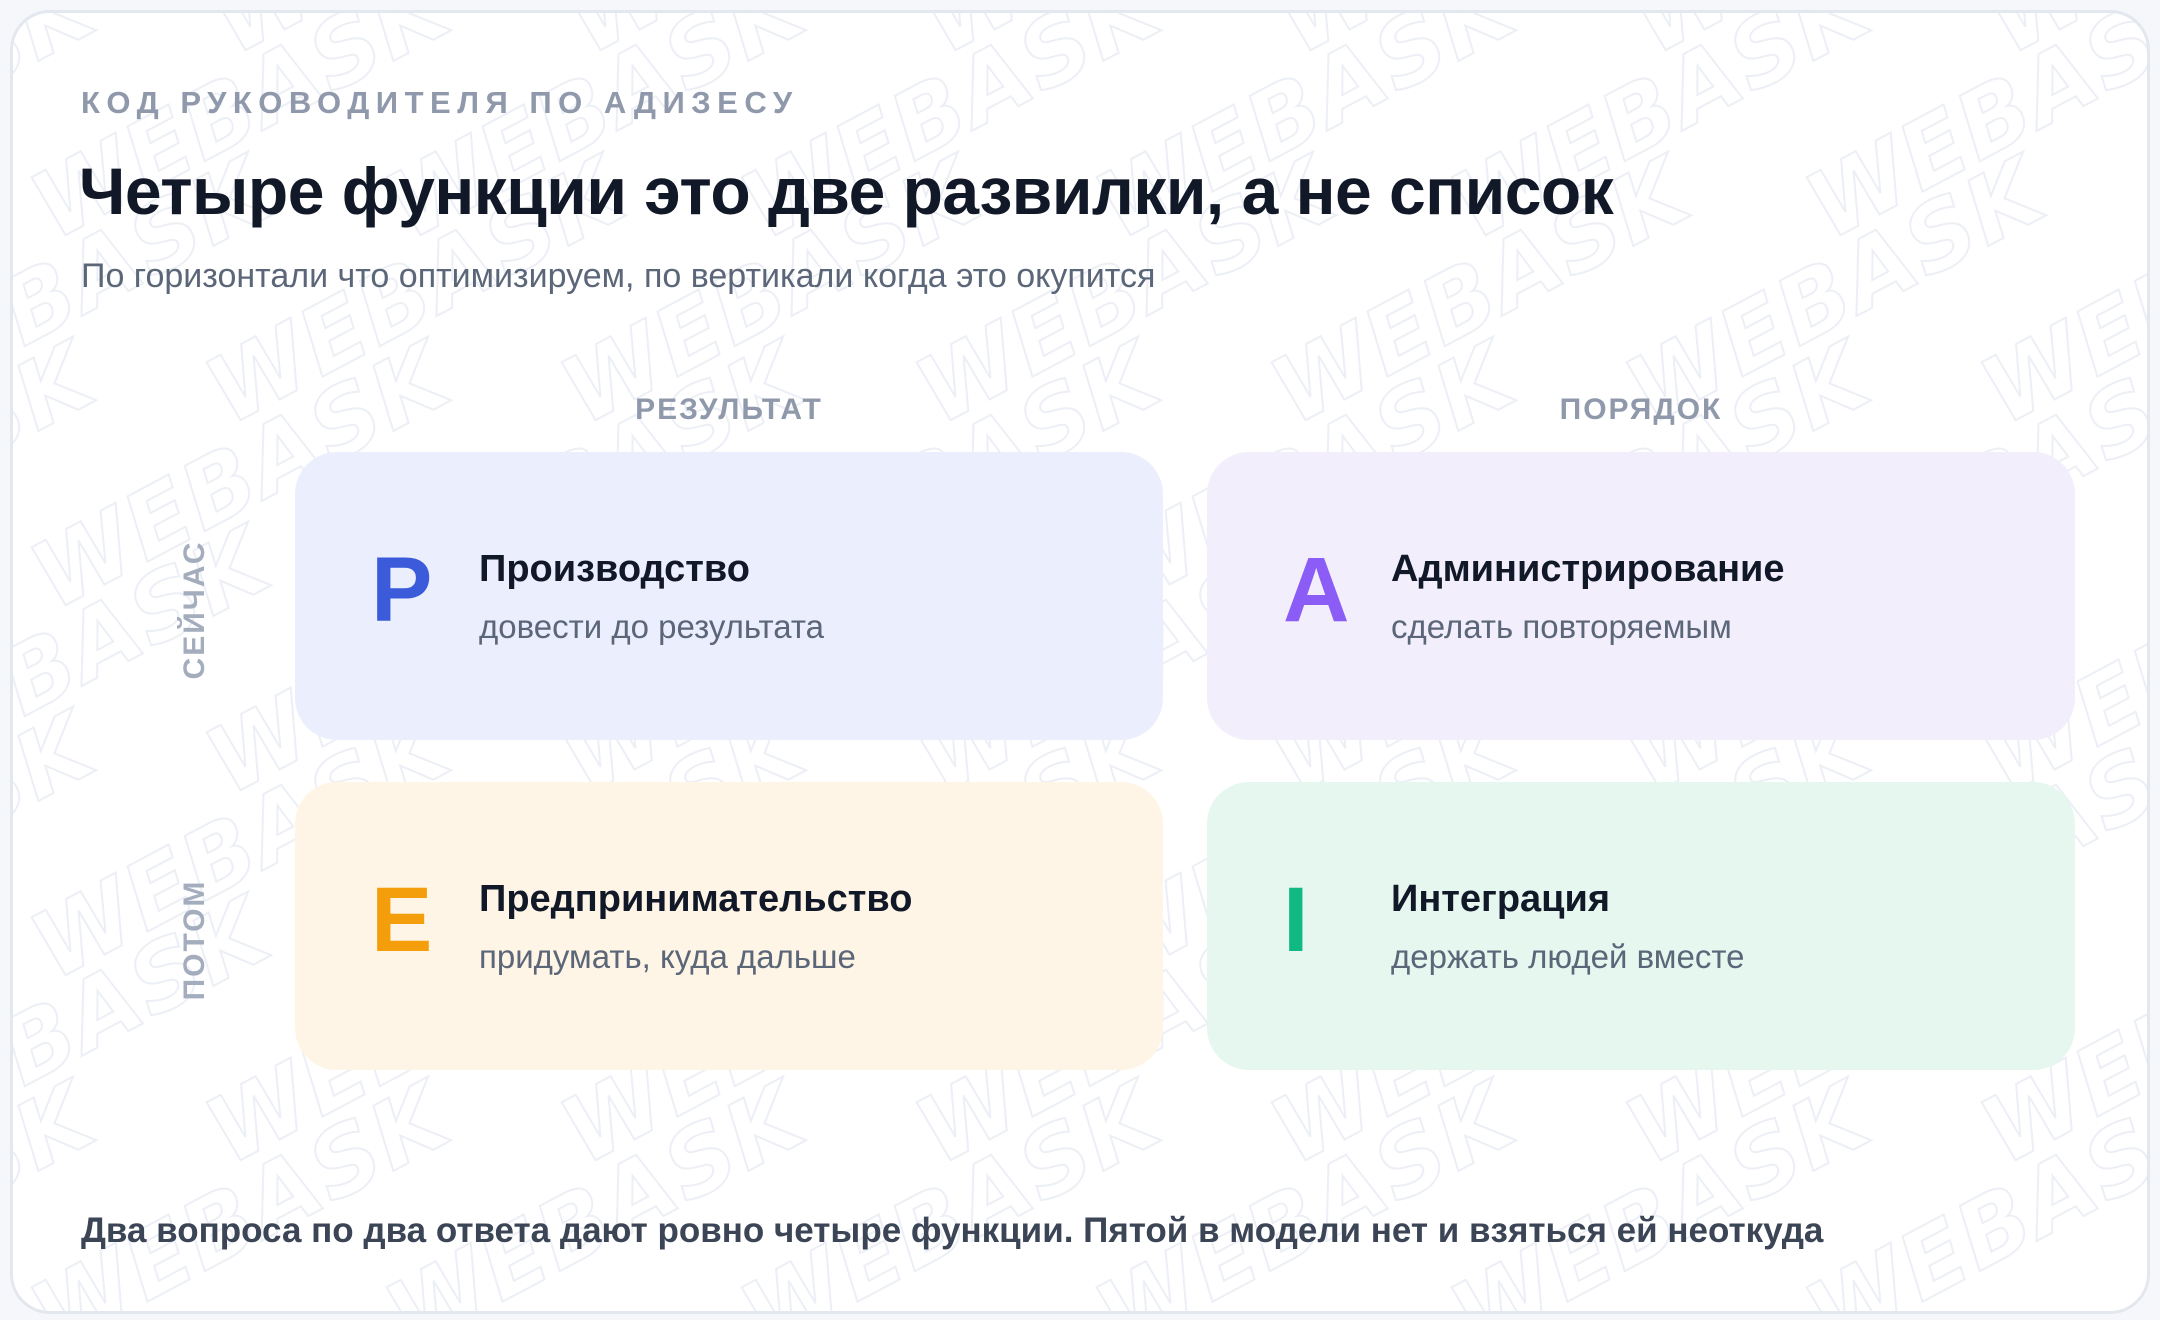 This screenshot has width=2160, height=1320. Describe the element at coordinates (729, 409) in the screenshot. I see `column-header-result: РЕЗУЛЬТАТ` at that location.